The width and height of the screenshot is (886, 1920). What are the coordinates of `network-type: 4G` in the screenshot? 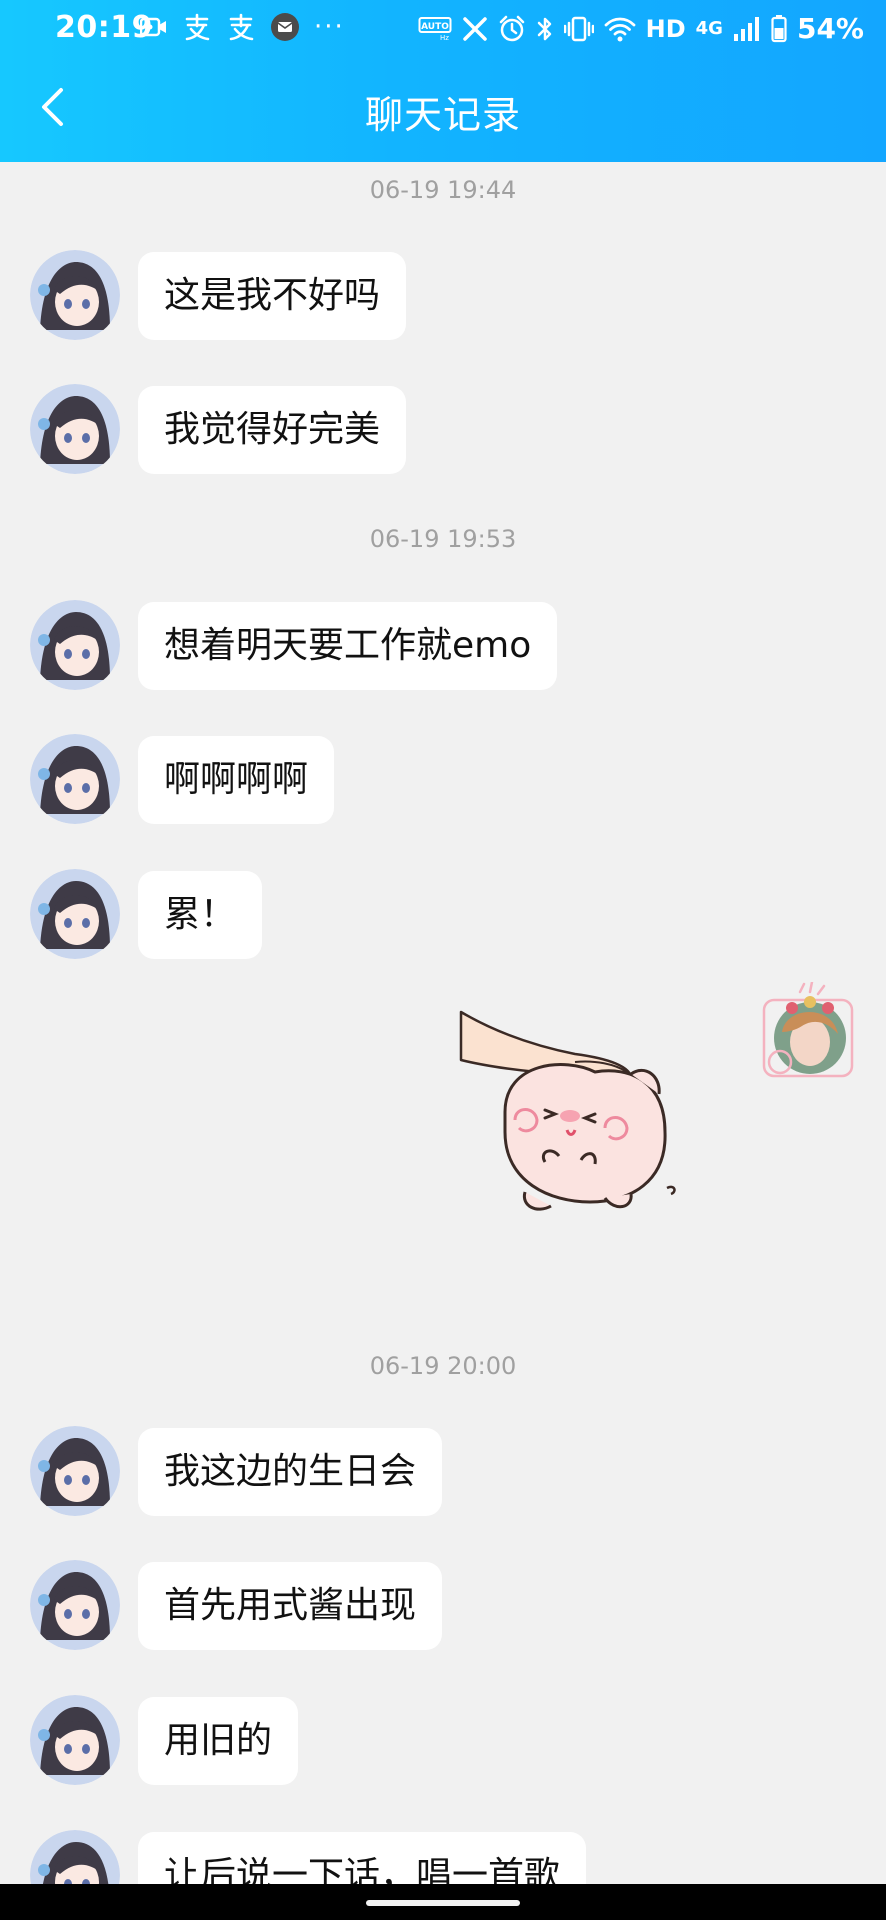 It's located at (709, 28).